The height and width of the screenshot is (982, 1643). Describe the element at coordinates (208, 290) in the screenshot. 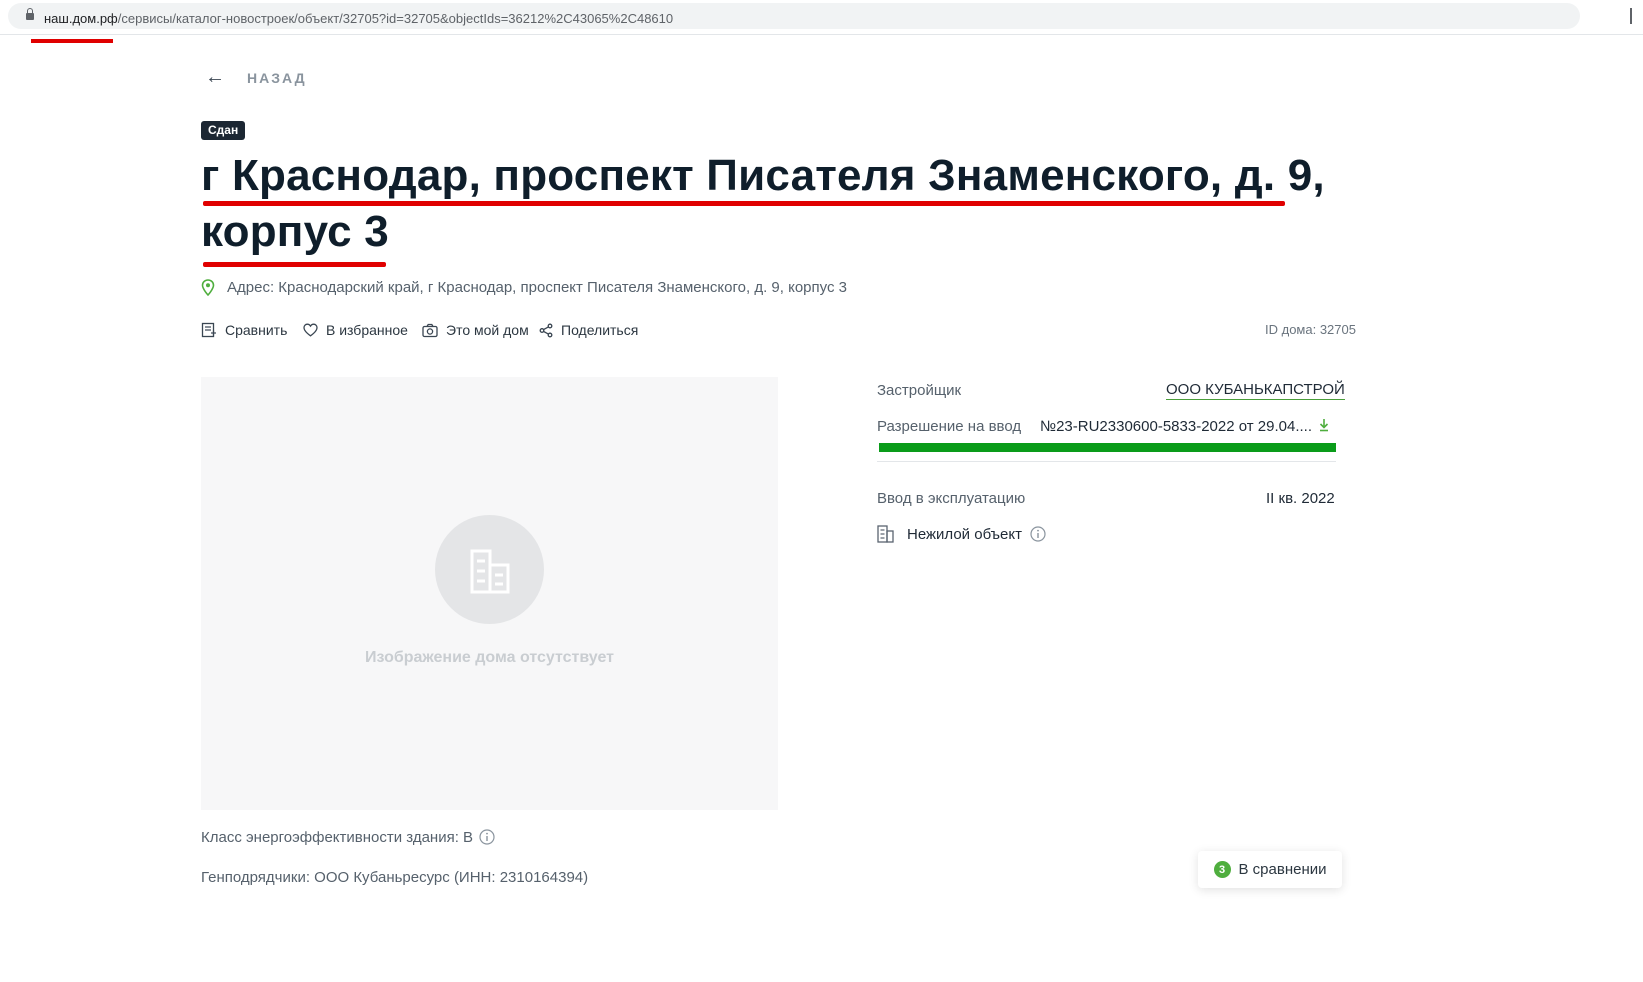

I see `location-pin-icon` at that location.